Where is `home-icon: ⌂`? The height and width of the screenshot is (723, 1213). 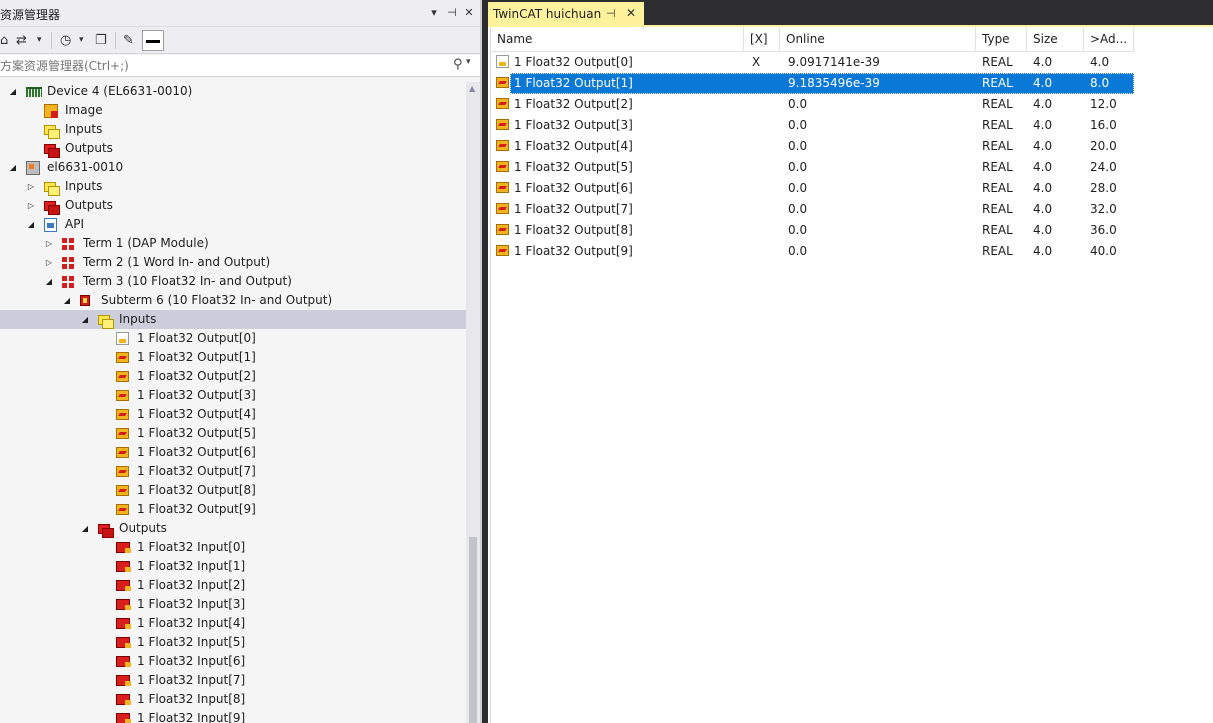 home-icon: ⌂ is located at coordinates (4, 40).